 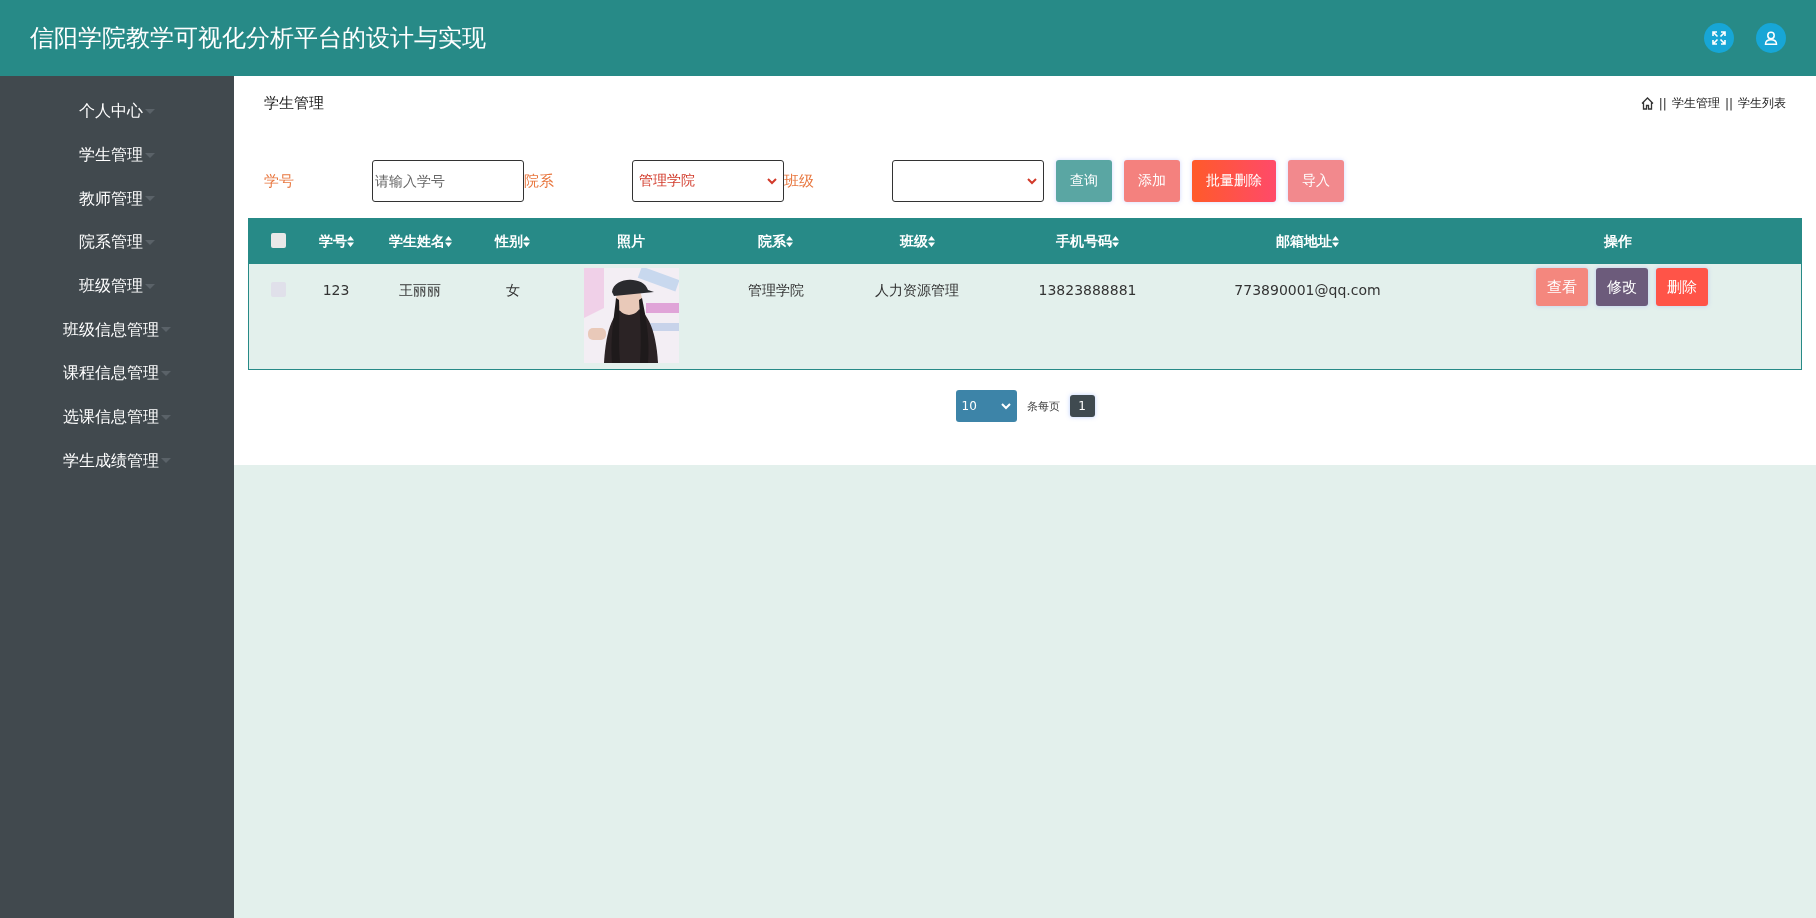 What do you see at coordinates (772, 241) in the screenshot?
I see `column-header: 院系` at bounding box center [772, 241].